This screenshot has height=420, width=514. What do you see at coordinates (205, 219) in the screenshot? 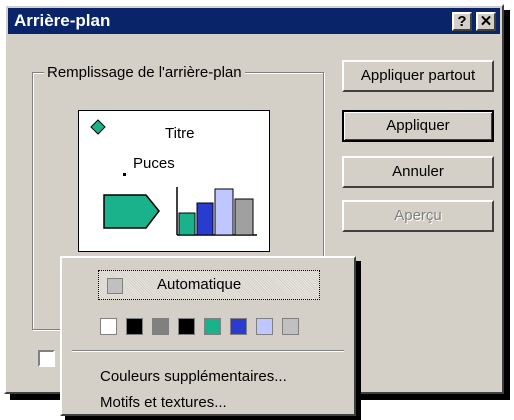
I see `chart-bar-2-icon` at bounding box center [205, 219].